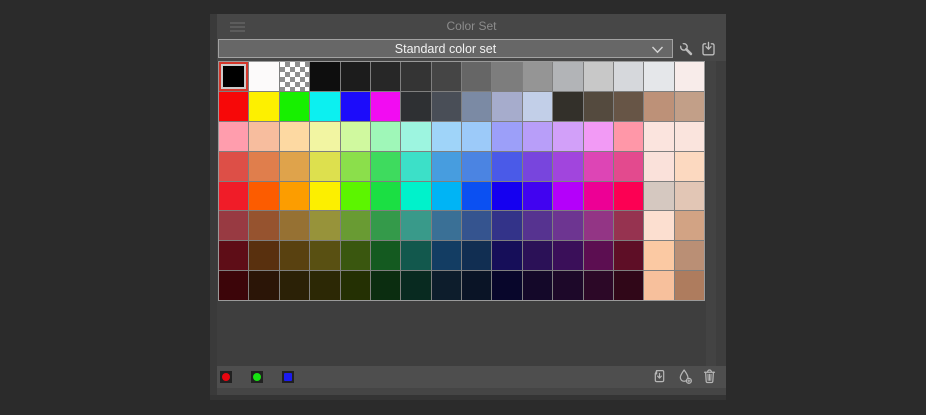  I want to click on green-color-chip, so click(257, 377).